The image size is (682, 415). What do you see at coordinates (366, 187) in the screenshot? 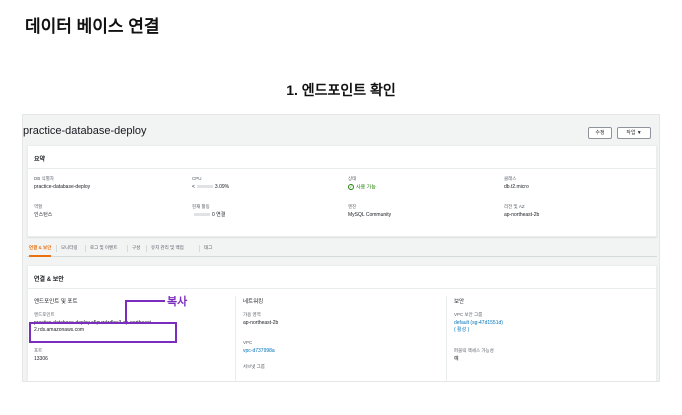
I see `status-text: 사용 가능` at bounding box center [366, 187].